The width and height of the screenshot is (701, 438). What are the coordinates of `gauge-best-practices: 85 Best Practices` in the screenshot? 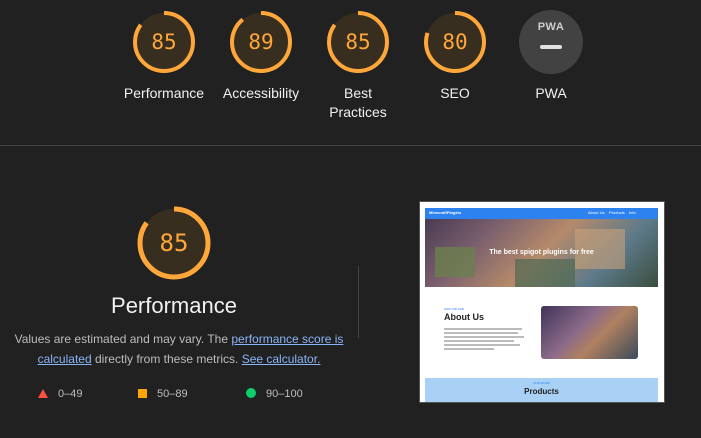 It's located at (358, 66).